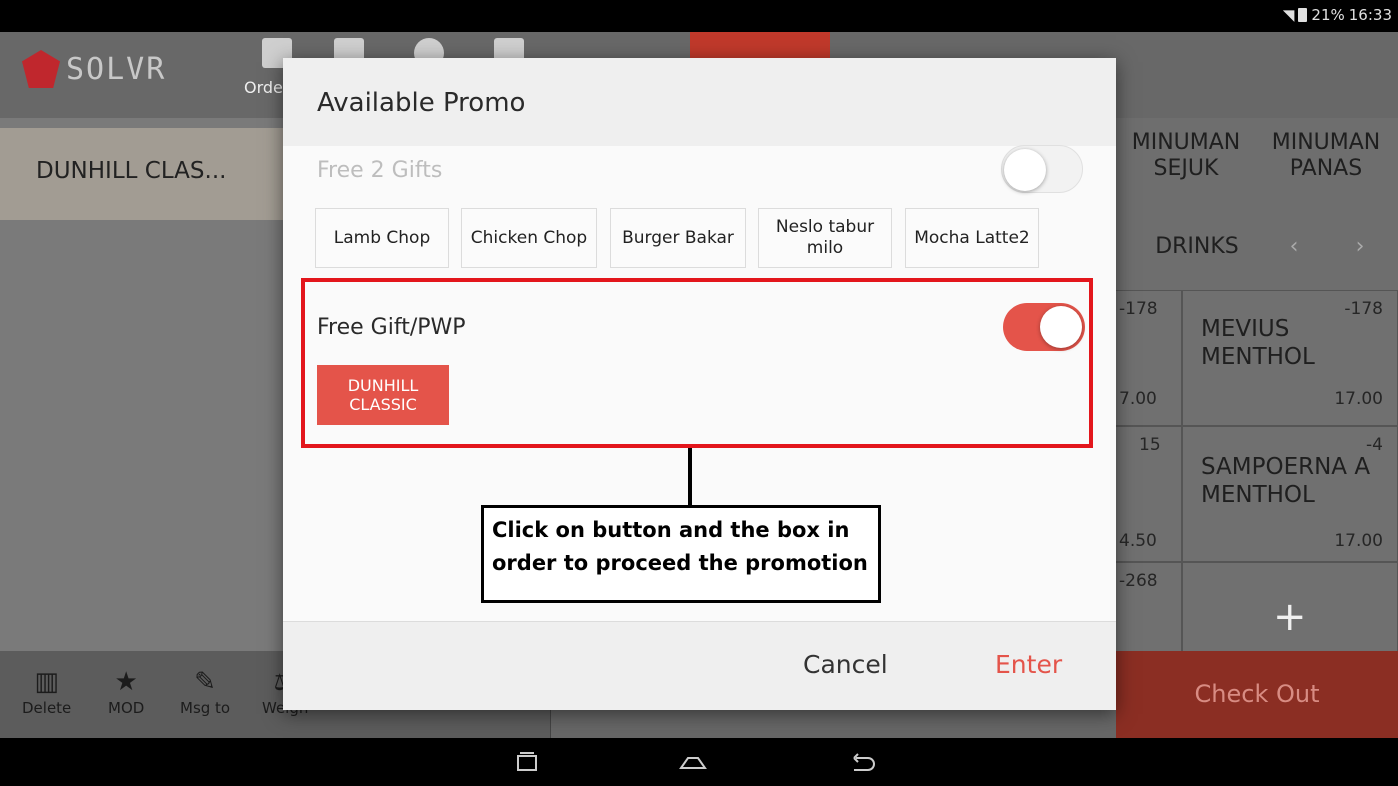 This screenshot has width=1398, height=786. What do you see at coordinates (1294, 247) in the screenshot?
I see `prev-category-button: ‹` at bounding box center [1294, 247].